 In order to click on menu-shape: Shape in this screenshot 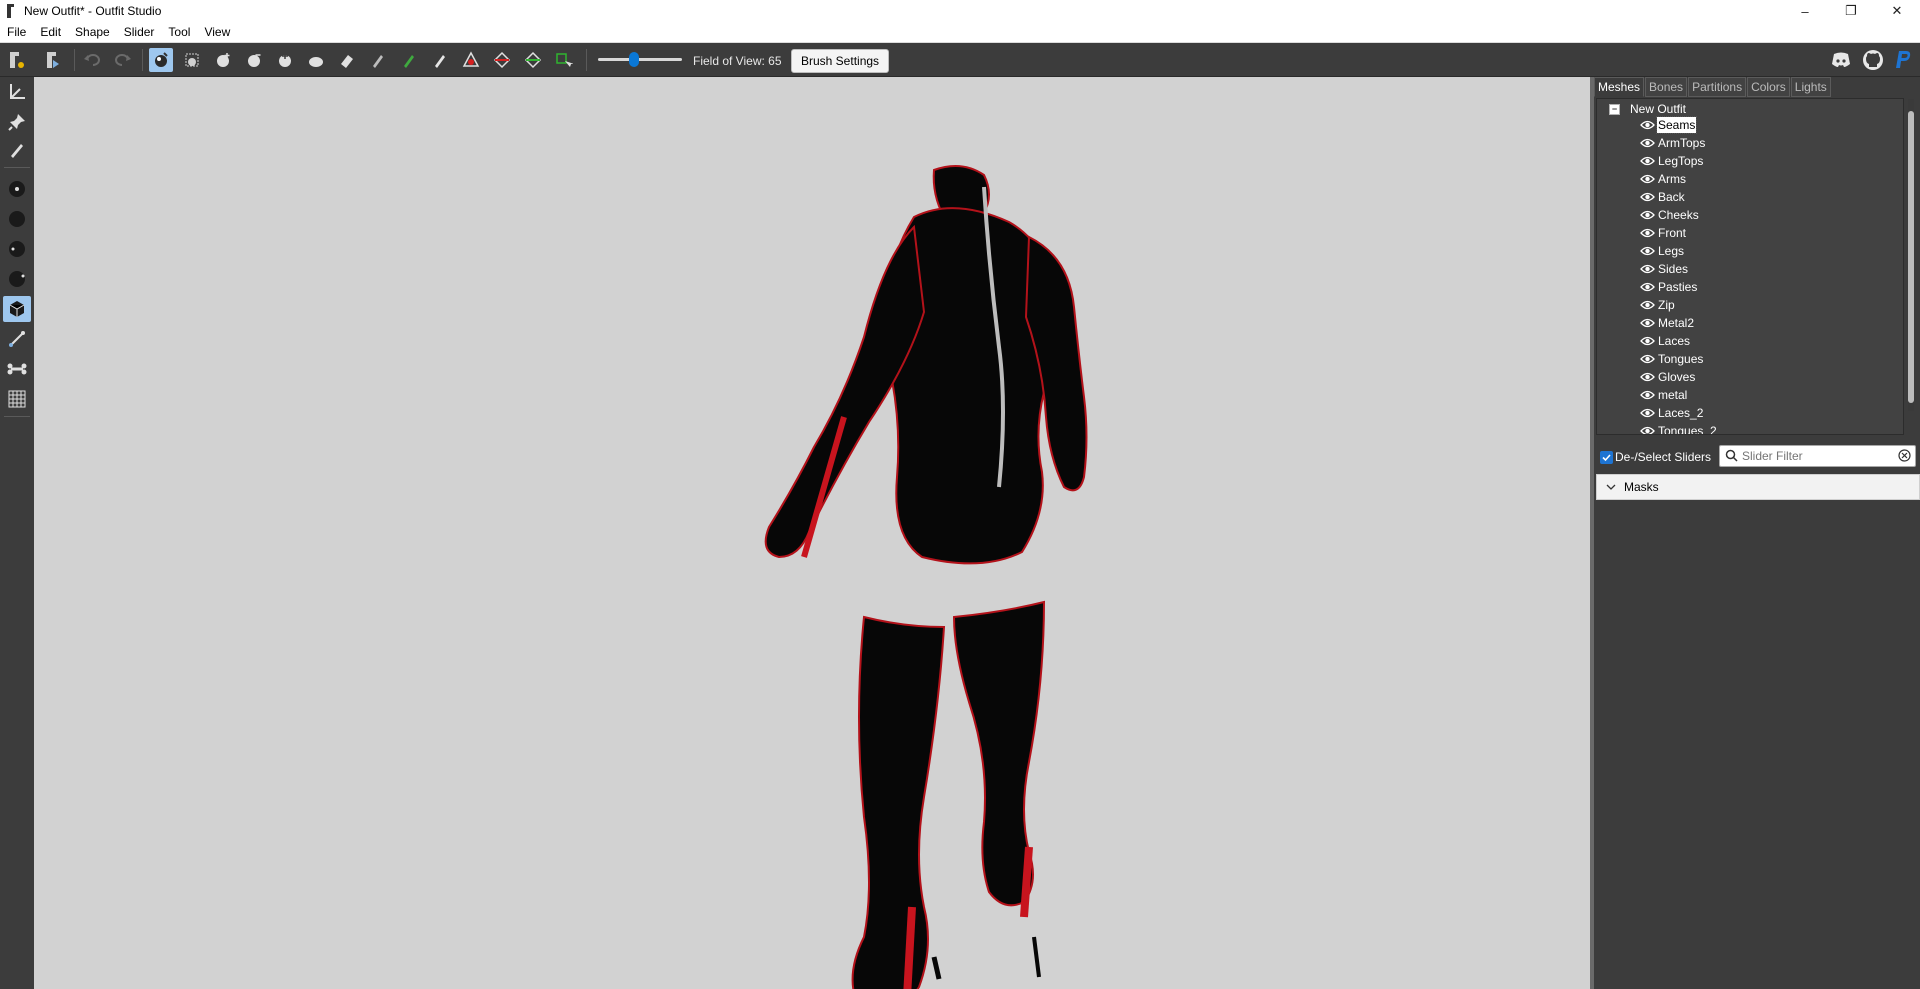, I will do `click(92, 32)`.